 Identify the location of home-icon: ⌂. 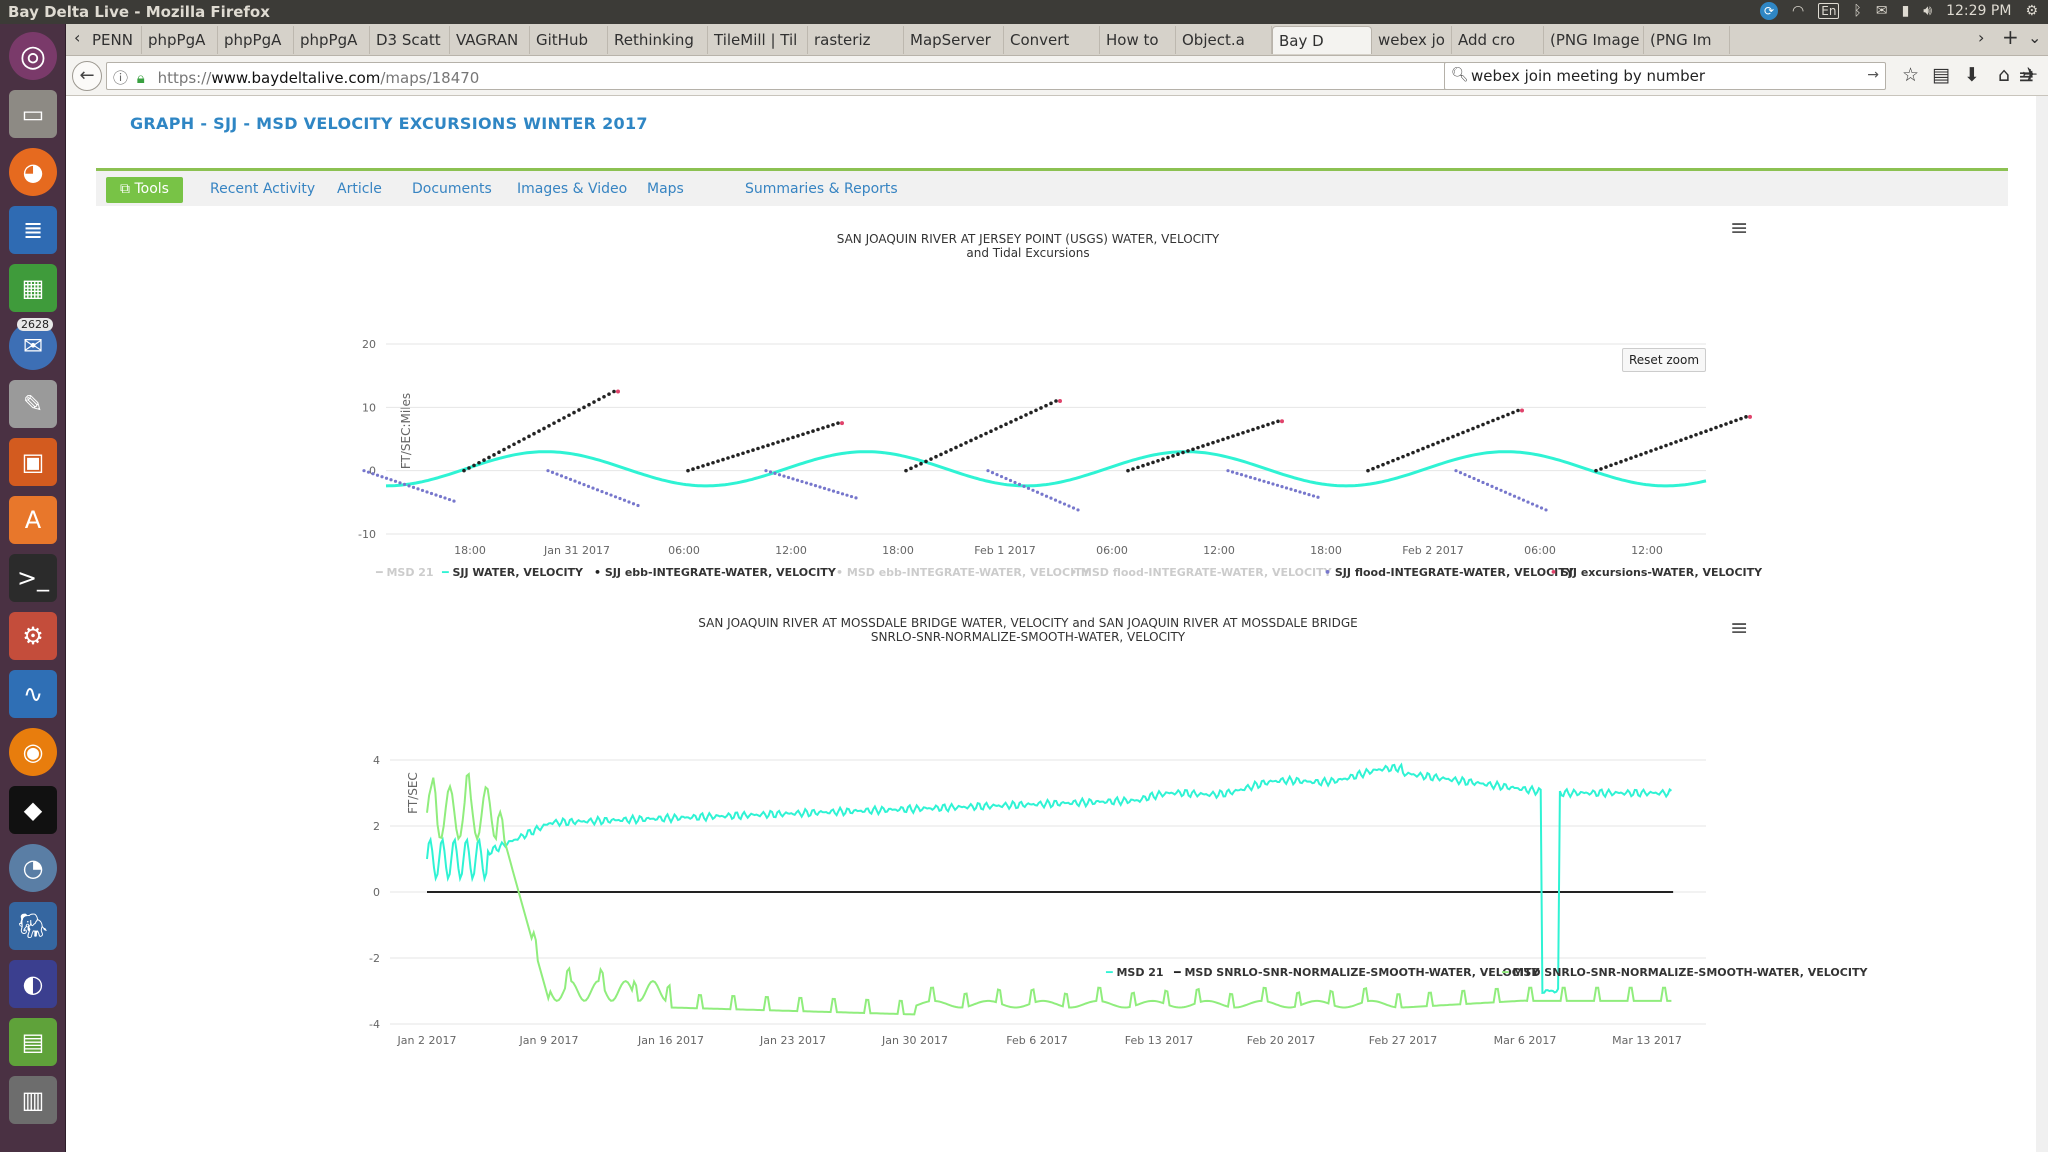
(2004, 75).